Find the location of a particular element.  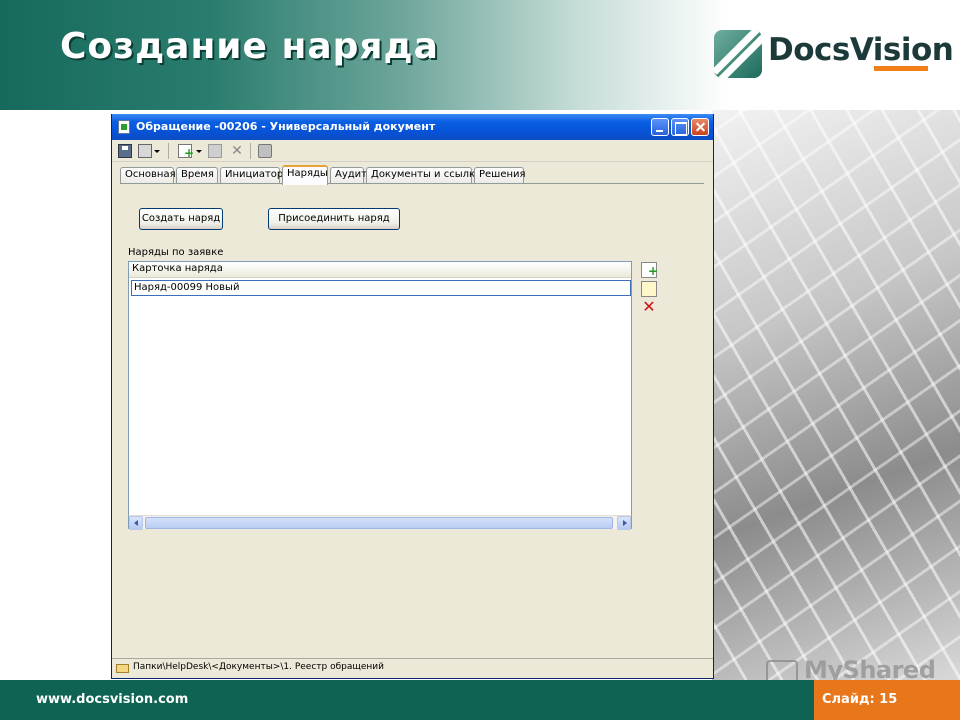

column-header-order-card: Карточка наряда is located at coordinates (380, 270).